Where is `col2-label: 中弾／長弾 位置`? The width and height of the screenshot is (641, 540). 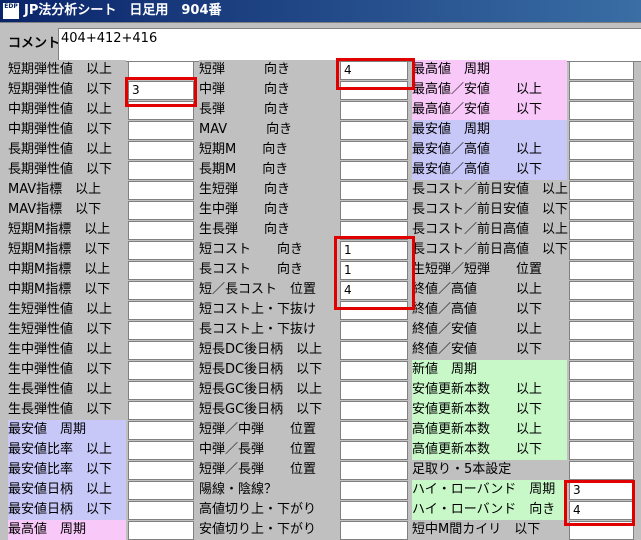
col2-label: 中弾／長弾 位置 is located at coordinates (268, 450).